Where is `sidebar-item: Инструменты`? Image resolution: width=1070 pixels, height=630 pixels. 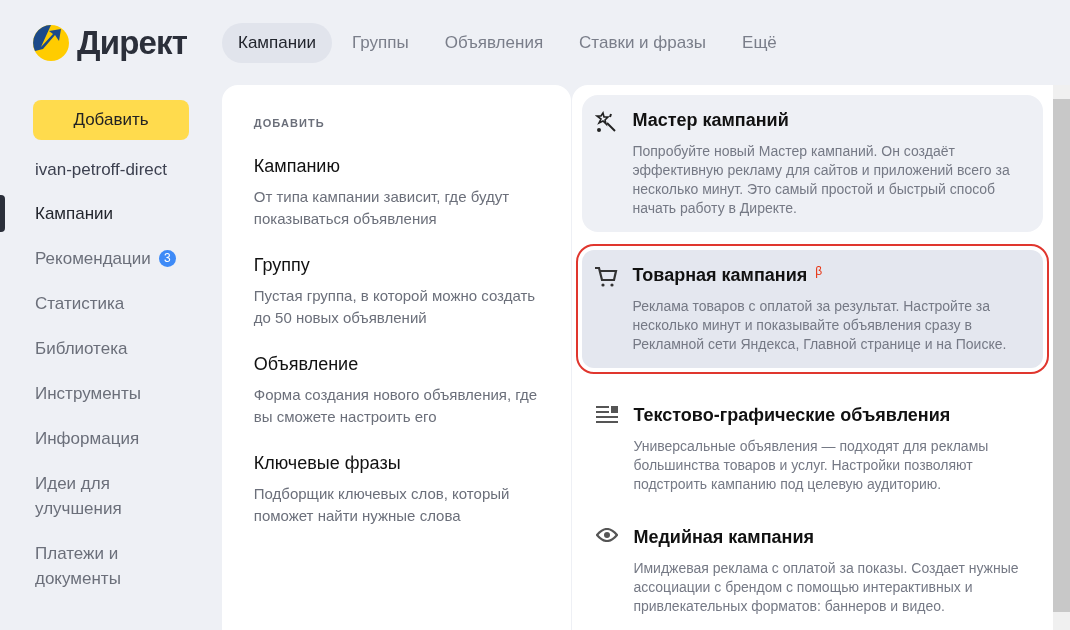 sidebar-item: Инструменты is located at coordinates (90, 393).